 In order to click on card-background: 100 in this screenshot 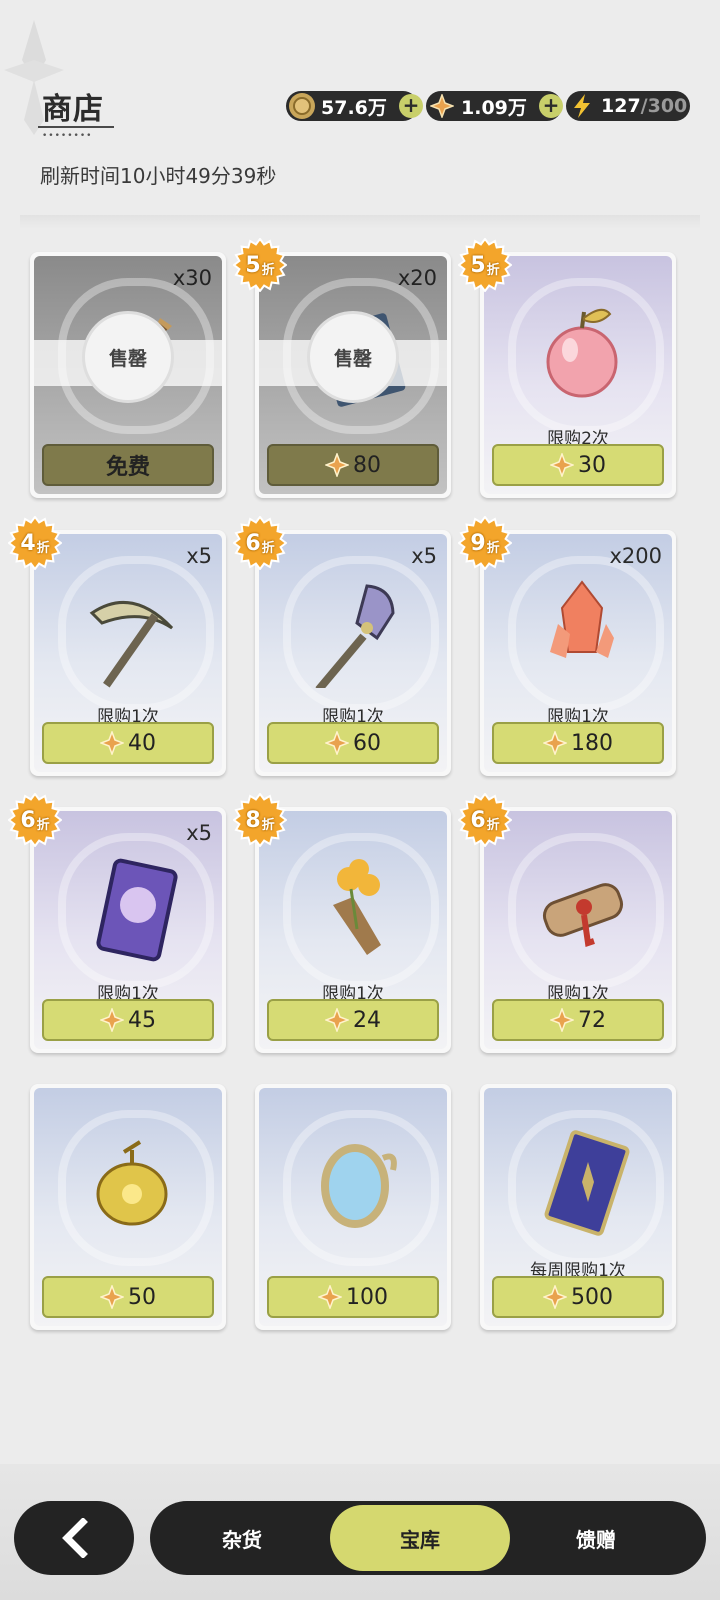, I will do `click(353, 1207)`.